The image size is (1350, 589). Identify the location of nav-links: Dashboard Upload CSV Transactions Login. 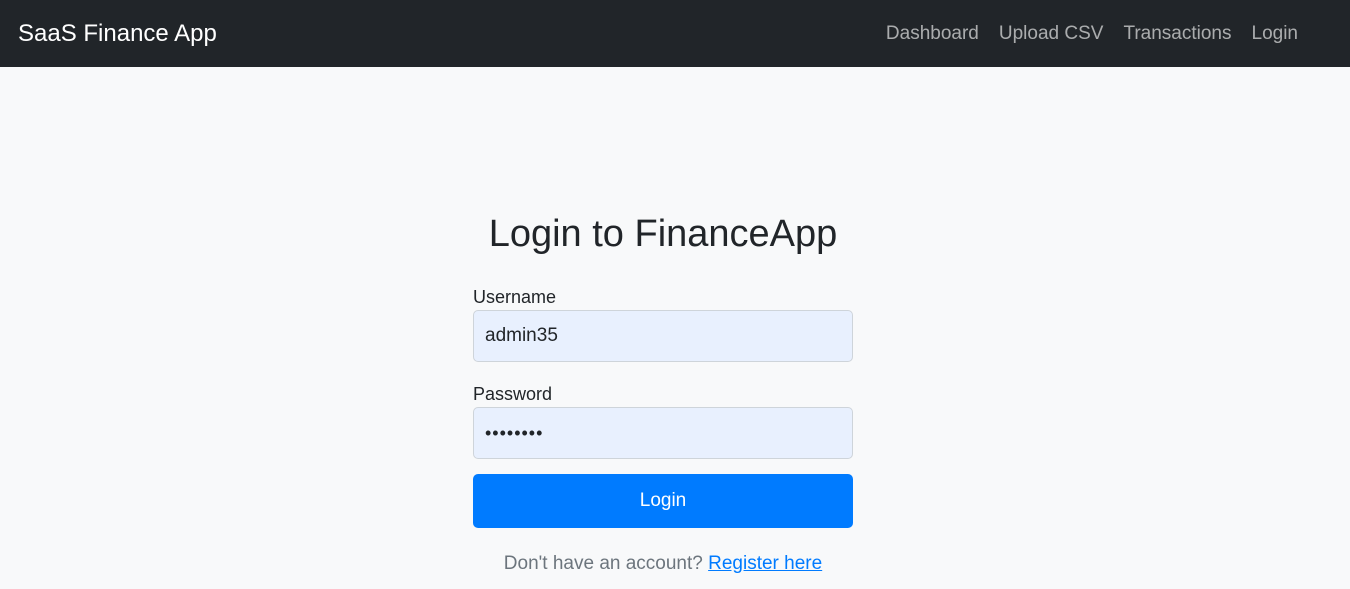
(1092, 33).